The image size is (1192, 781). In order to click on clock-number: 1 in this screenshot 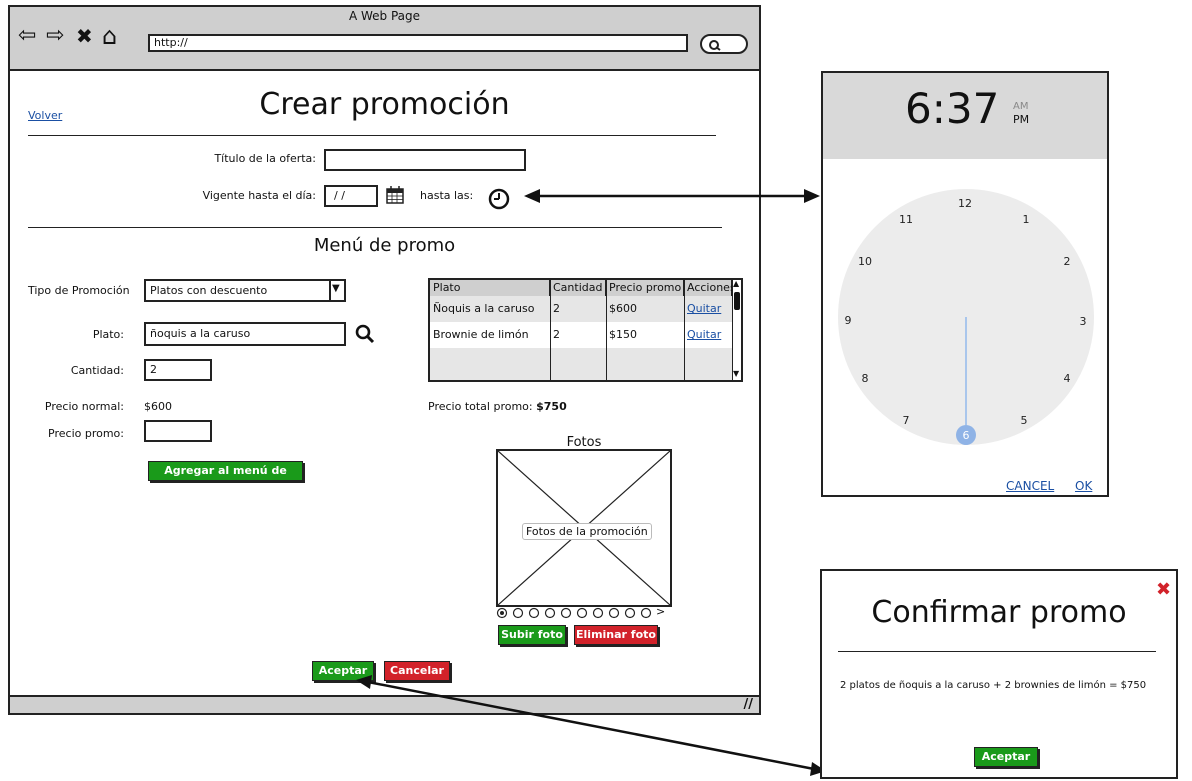, I will do `click(1026, 219)`.